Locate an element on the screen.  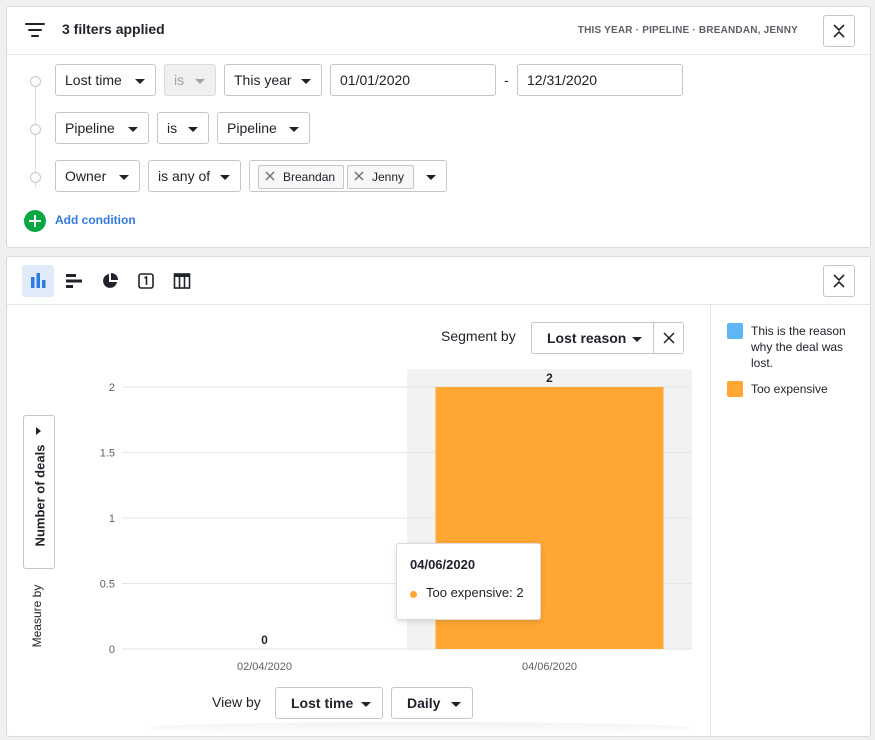
horizontal-bar-chart-button is located at coordinates (74, 281).